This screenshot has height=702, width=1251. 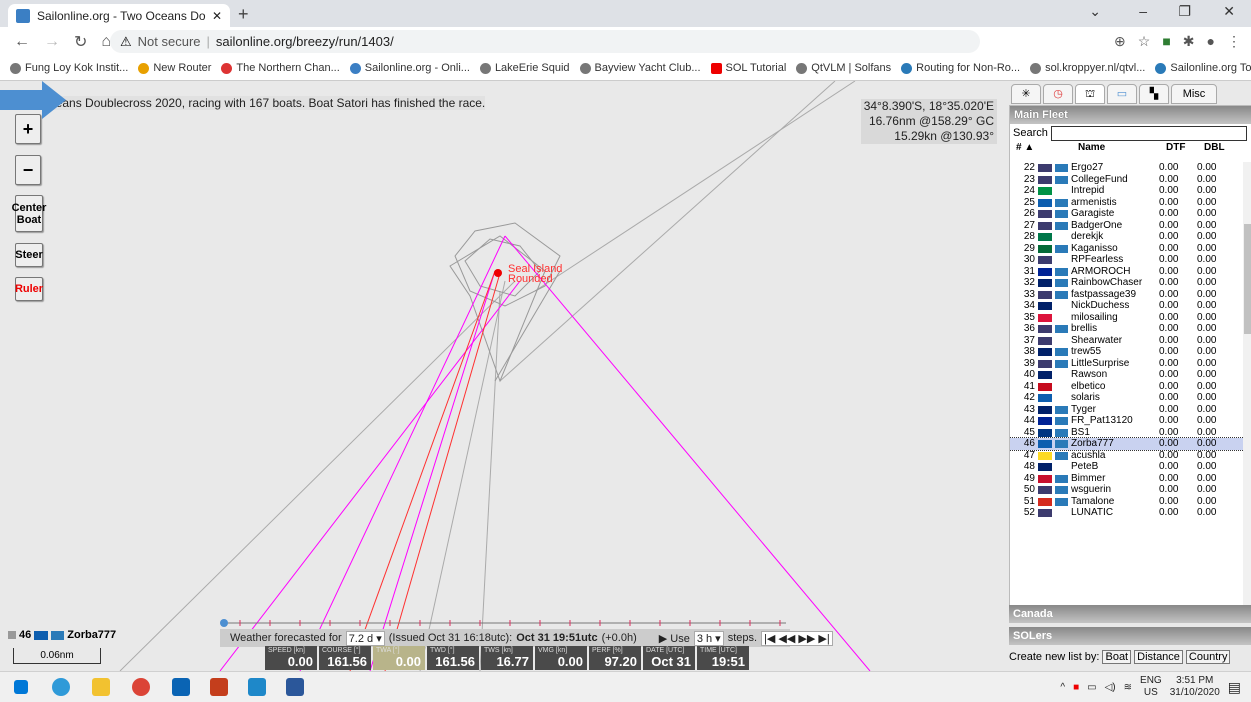 I want to click on fleet-row: 48 PeteB 0.00 0.00, so click(x=1128, y=467).